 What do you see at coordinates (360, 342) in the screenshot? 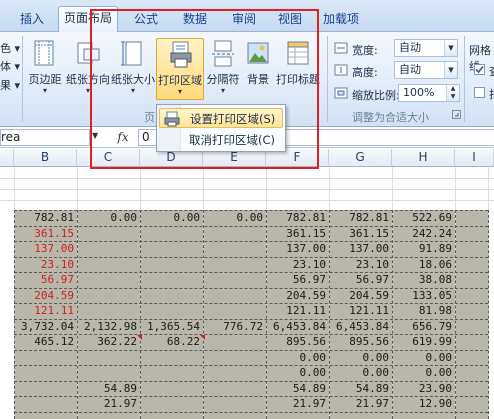
I see `cell-G-r9: 895.56` at bounding box center [360, 342].